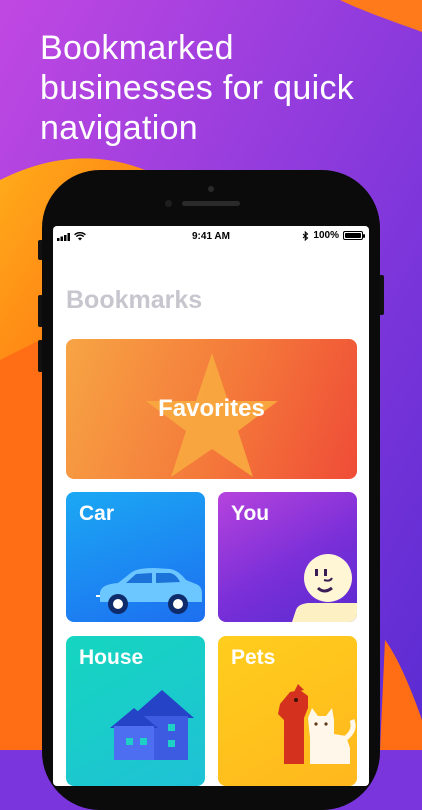 This screenshot has width=422, height=810. Describe the element at coordinates (135, 557) in the screenshot. I see `car-card: Car` at that location.